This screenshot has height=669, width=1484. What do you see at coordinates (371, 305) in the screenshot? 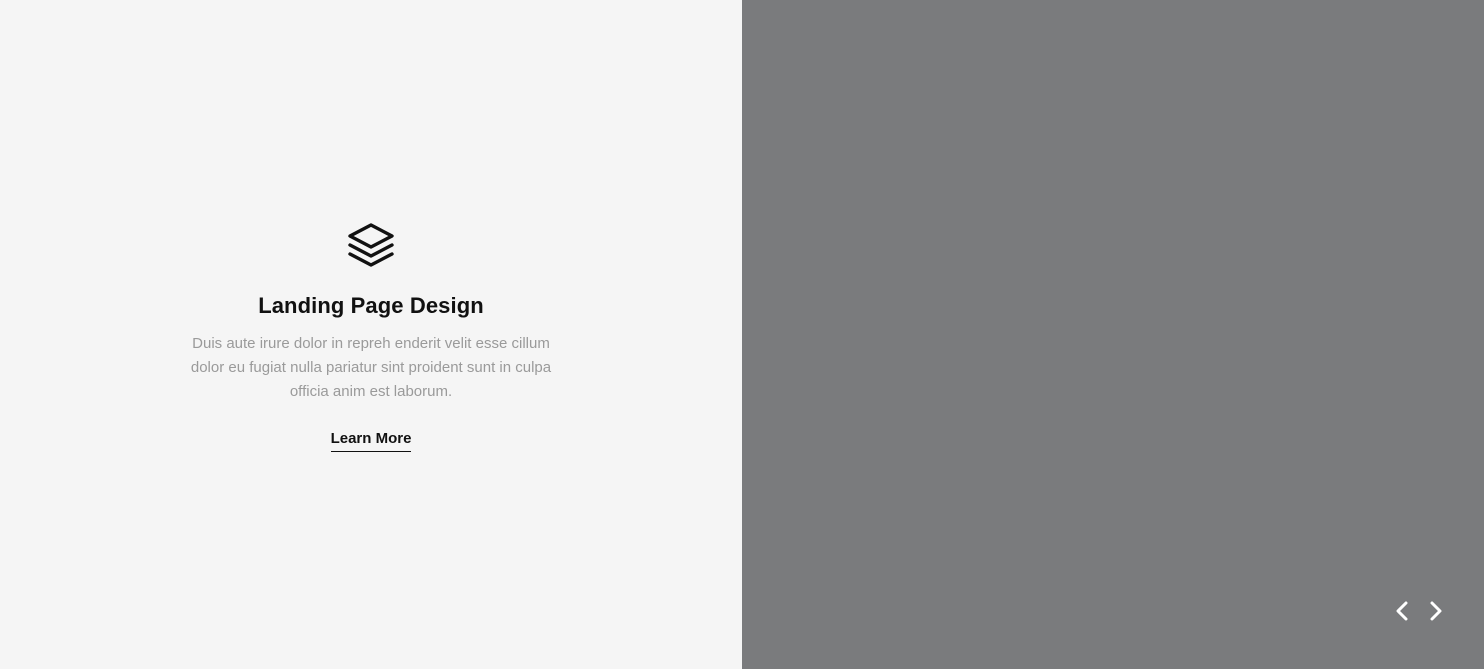
I see `feature-title: Landing Page Design` at bounding box center [371, 305].